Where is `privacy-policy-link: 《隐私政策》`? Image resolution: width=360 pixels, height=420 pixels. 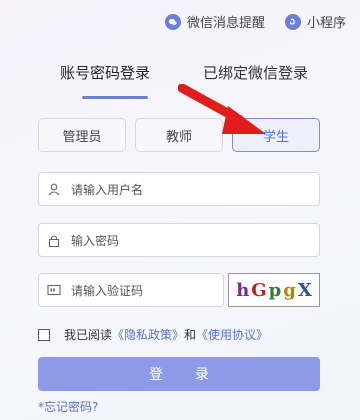 privacy-policy-link: 《隐私政策》 is located at coordinates (148, 334).